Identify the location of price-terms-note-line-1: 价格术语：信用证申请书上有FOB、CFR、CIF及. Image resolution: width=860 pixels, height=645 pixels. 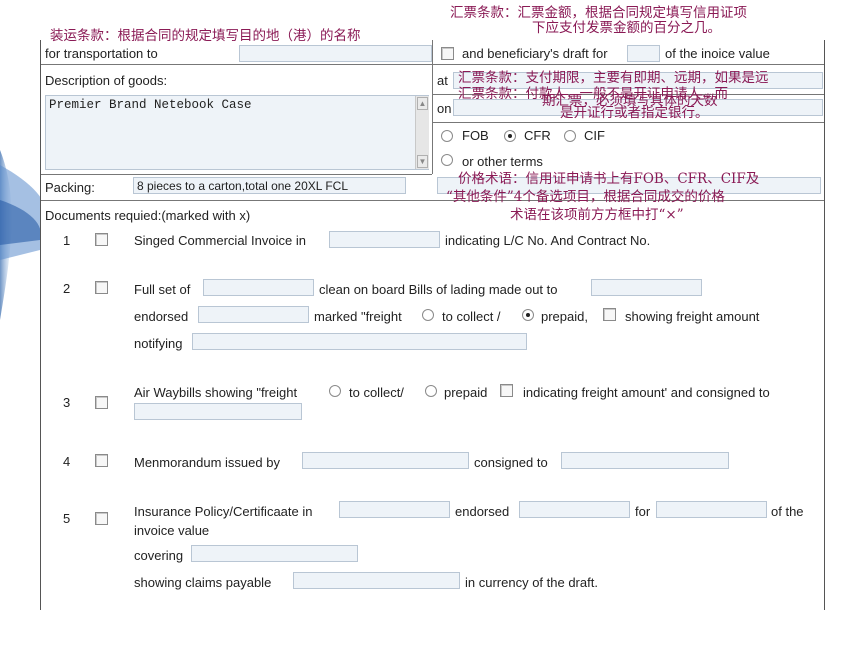
(609, 179).